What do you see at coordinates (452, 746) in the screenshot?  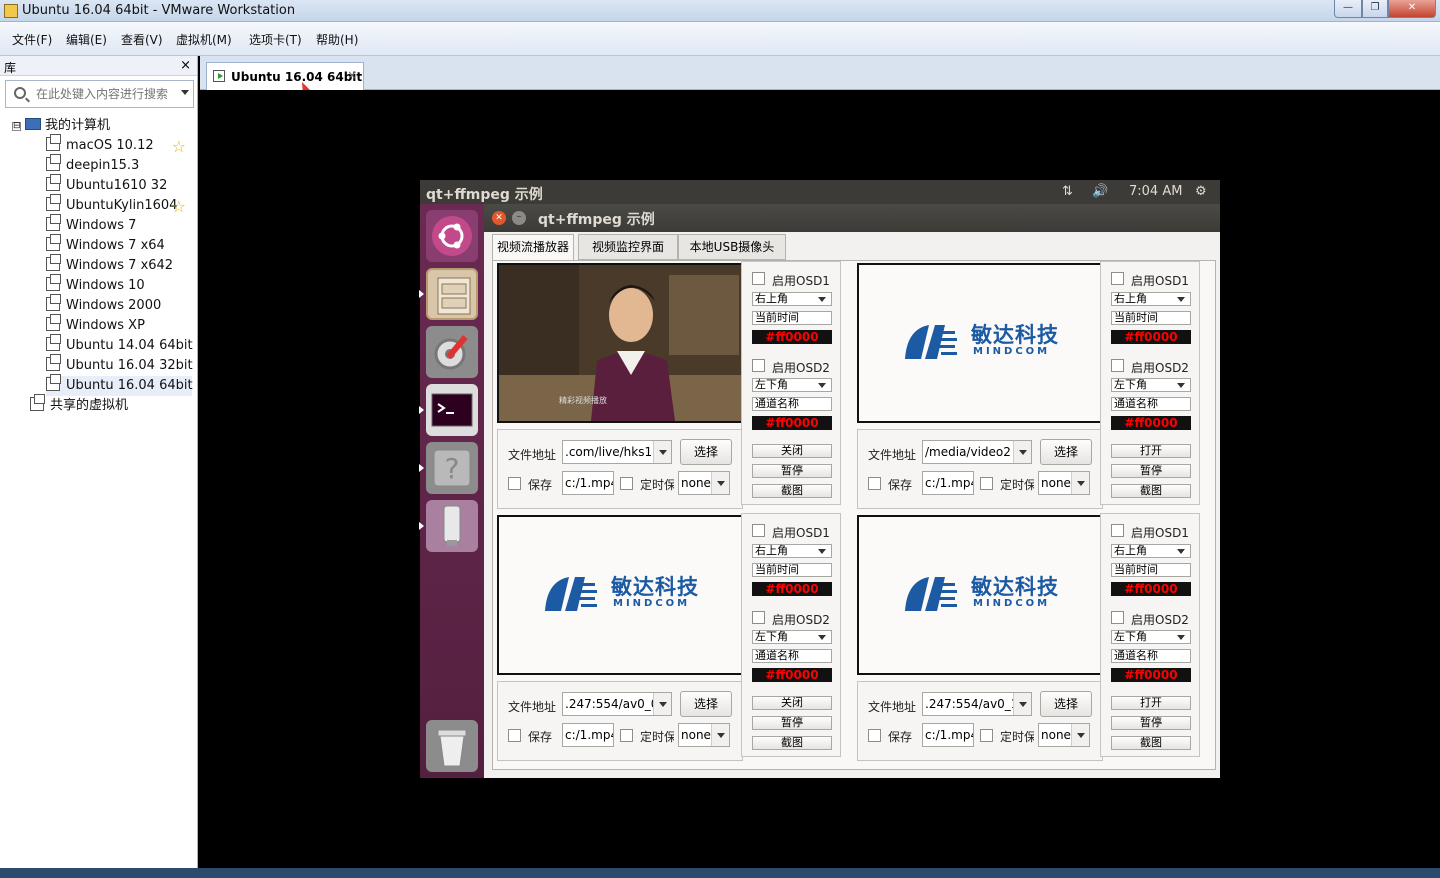 I see `trash-button` at bounding box center [452, 746].